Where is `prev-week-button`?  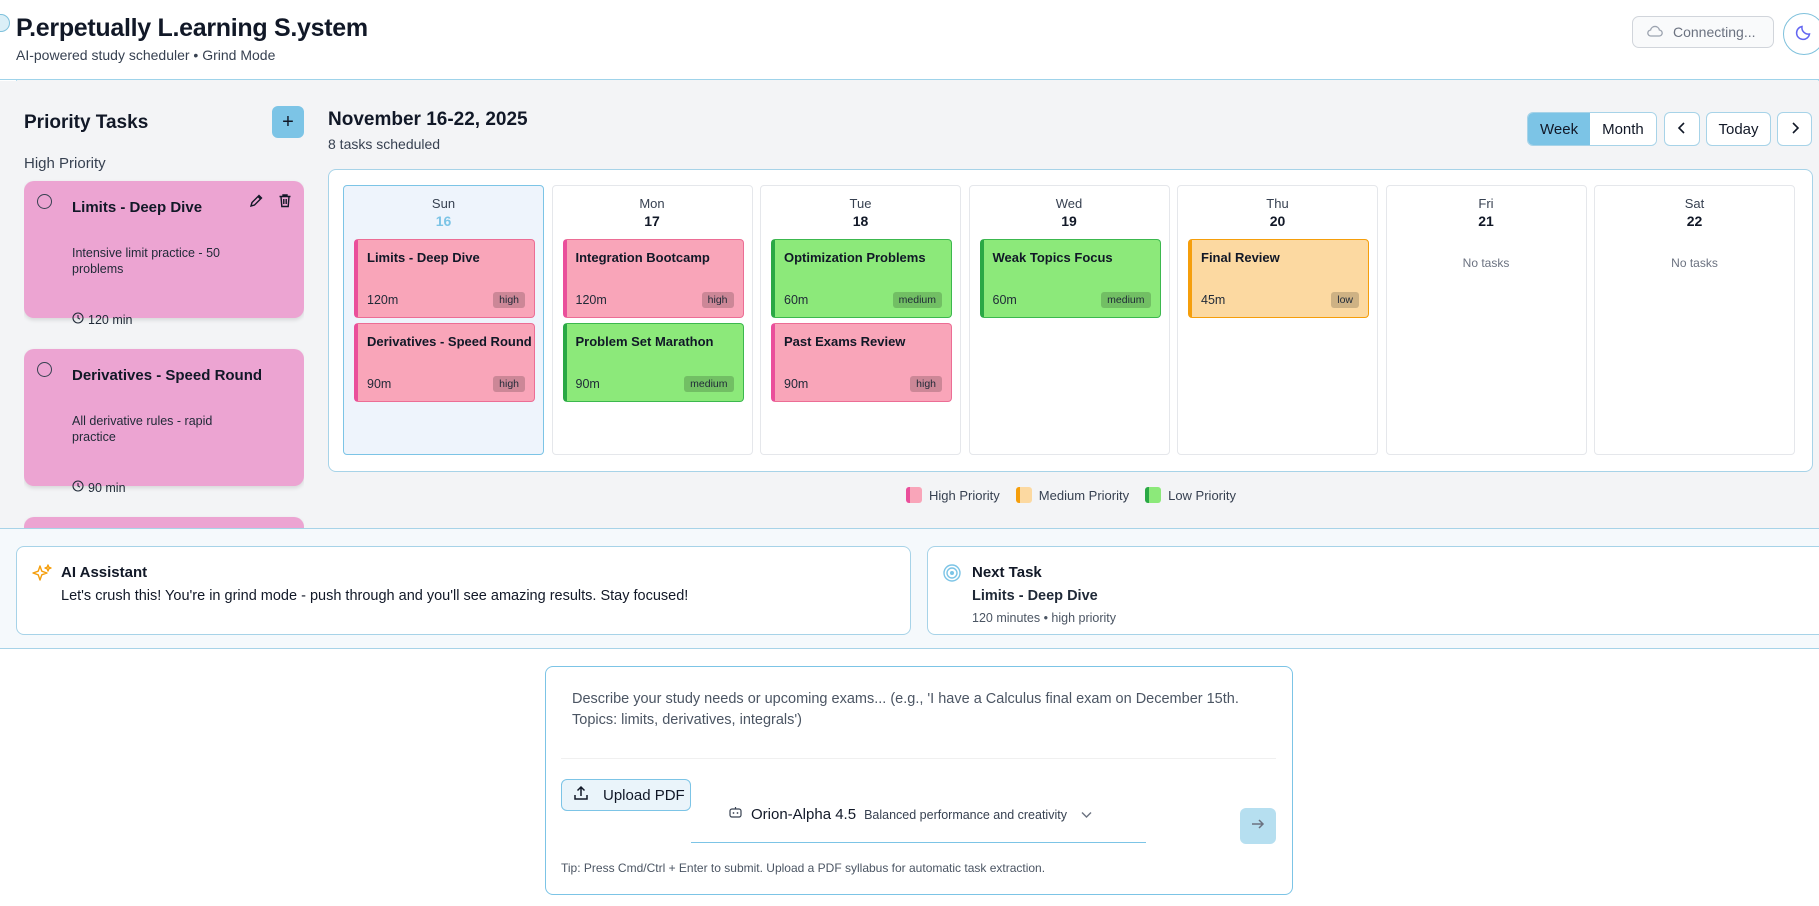 prev-week-button is located at coordinates (1682, 129).